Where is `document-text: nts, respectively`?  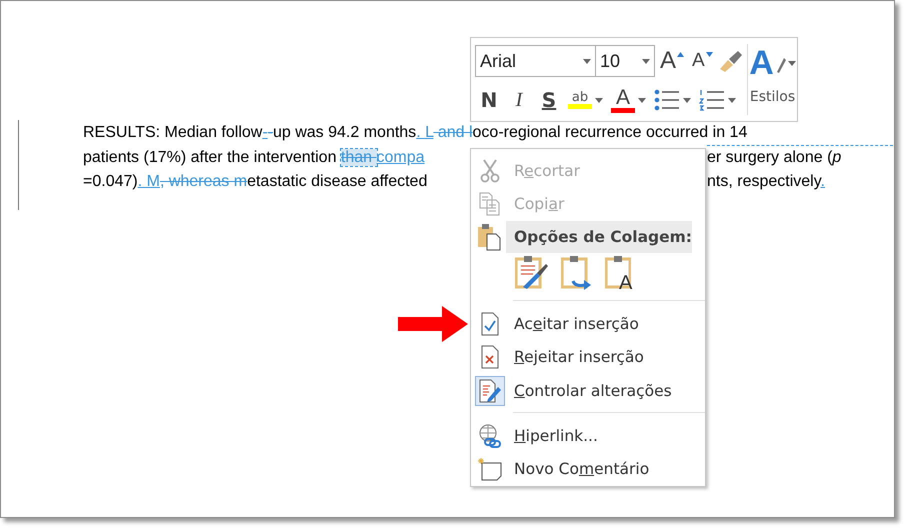 document-text: nts, respectively is located at coordinates (764, 181).